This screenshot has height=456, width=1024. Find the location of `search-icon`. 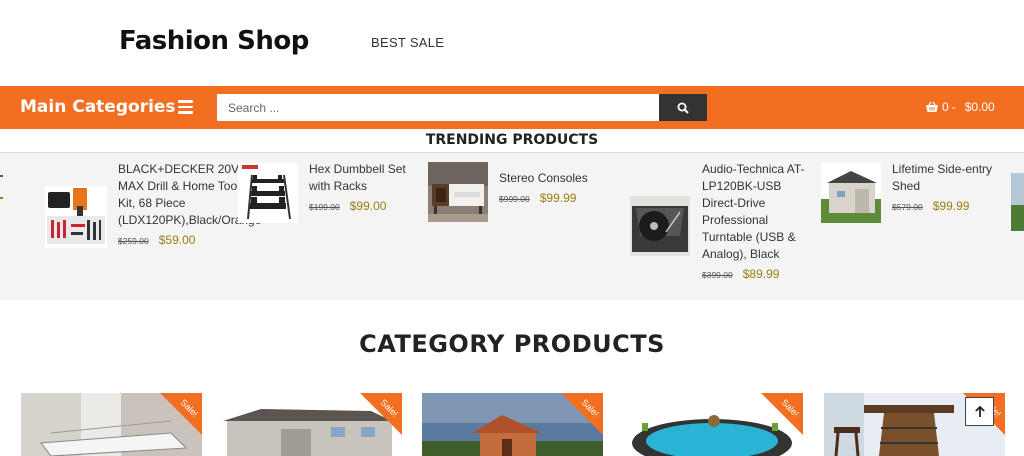

search-icon is located at coordinates (683, 108).